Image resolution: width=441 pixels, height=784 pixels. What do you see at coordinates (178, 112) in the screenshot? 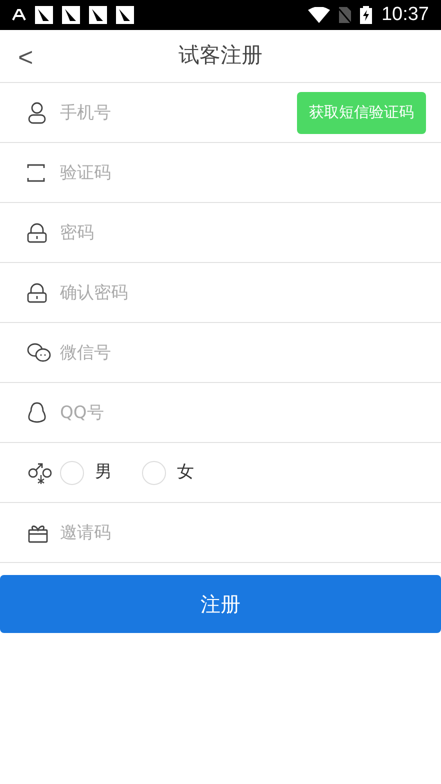
I see `text-field: 手机号` at bounding box center [178, 112].